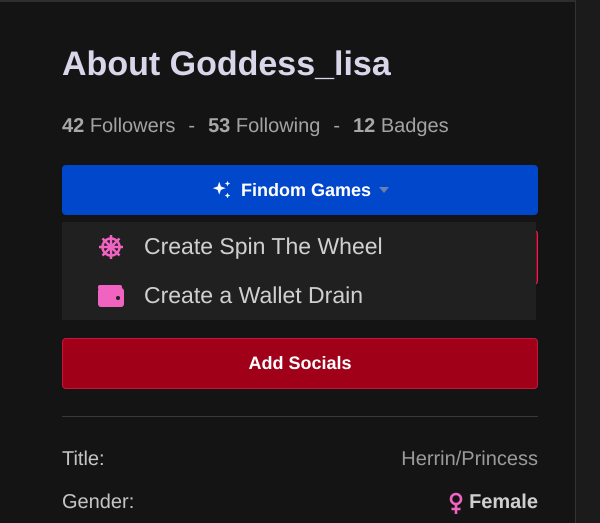  Describe the element at coordinates (300, 190) in the screenshot. I see `games-dropdown-button: Findom Games` at that location.